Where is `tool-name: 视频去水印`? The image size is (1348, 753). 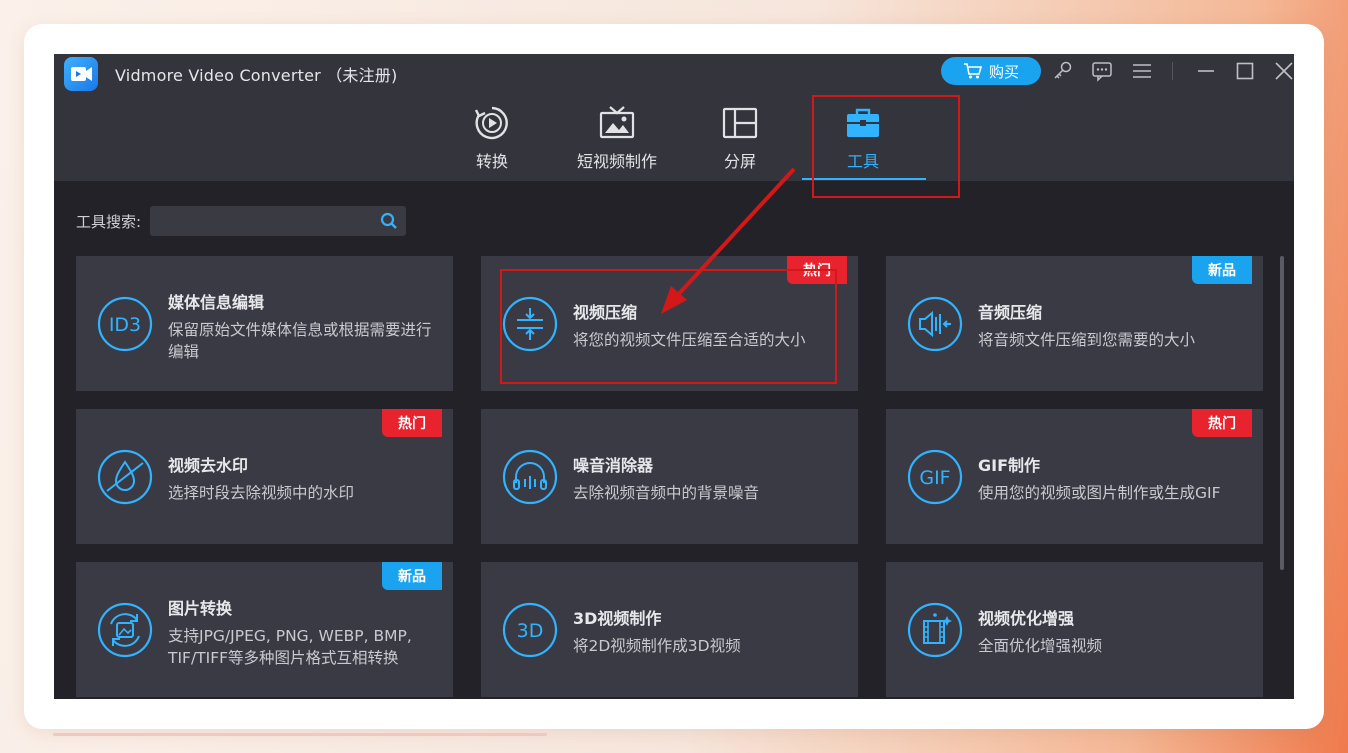 tool-name: 视频去水印 is located at coordinates (208, 465).